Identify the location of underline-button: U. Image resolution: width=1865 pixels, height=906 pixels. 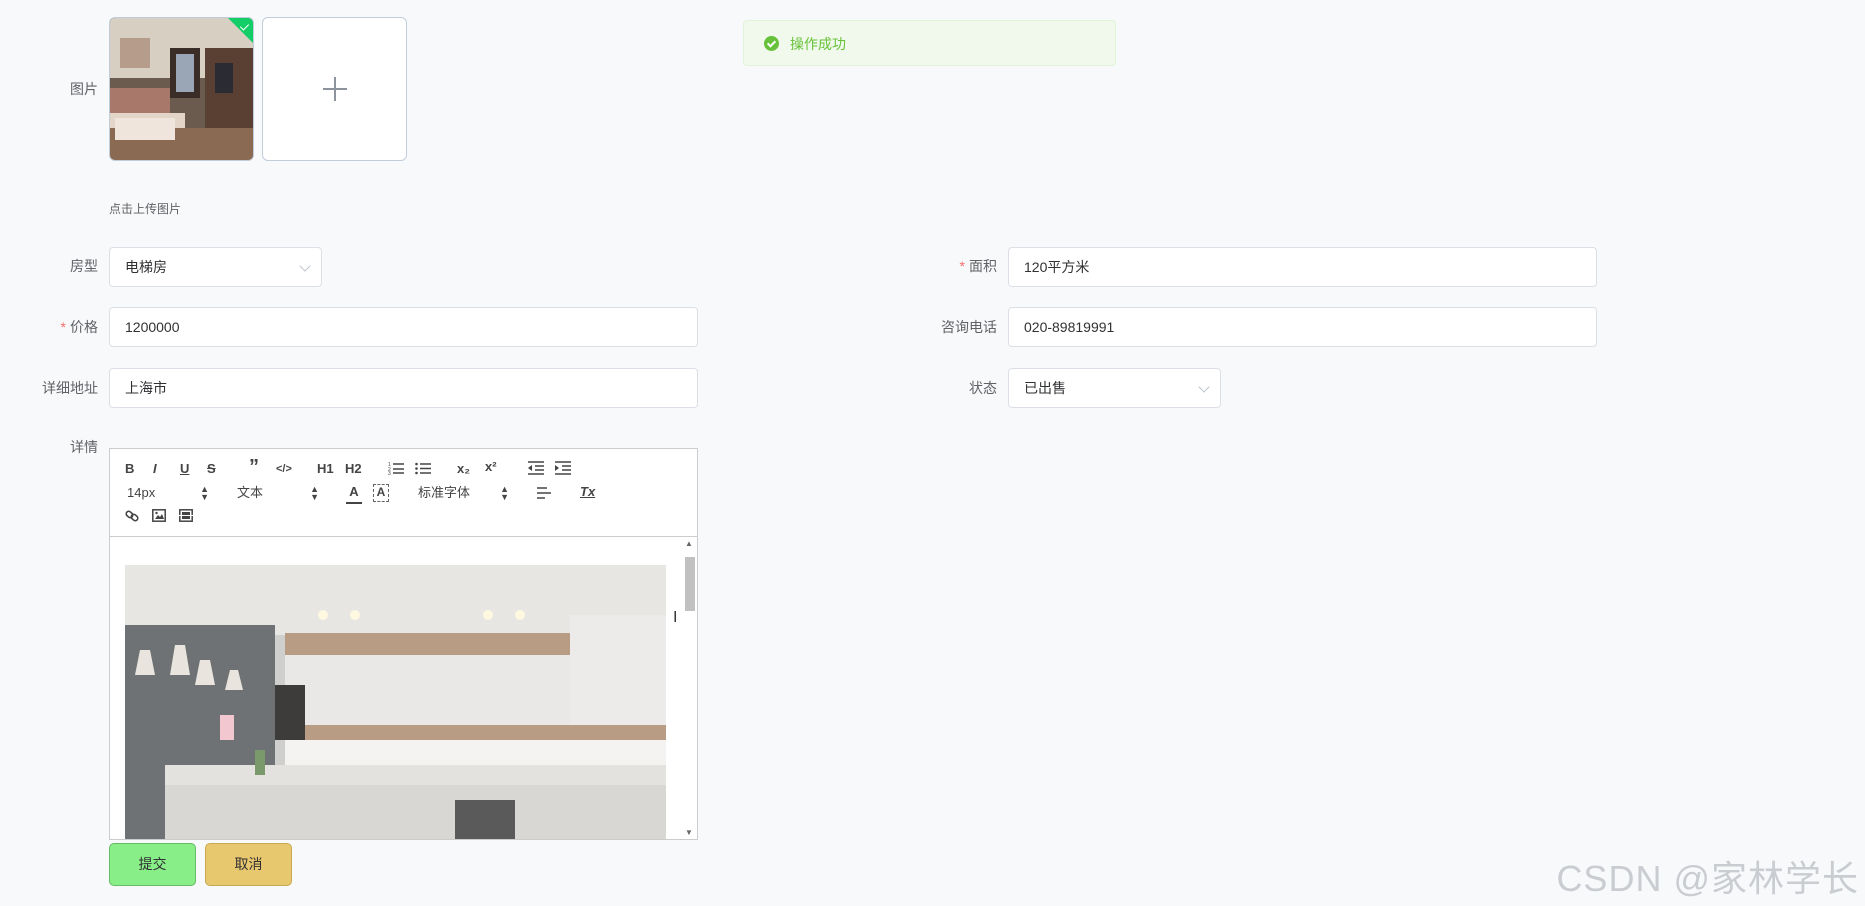
(184, 469).